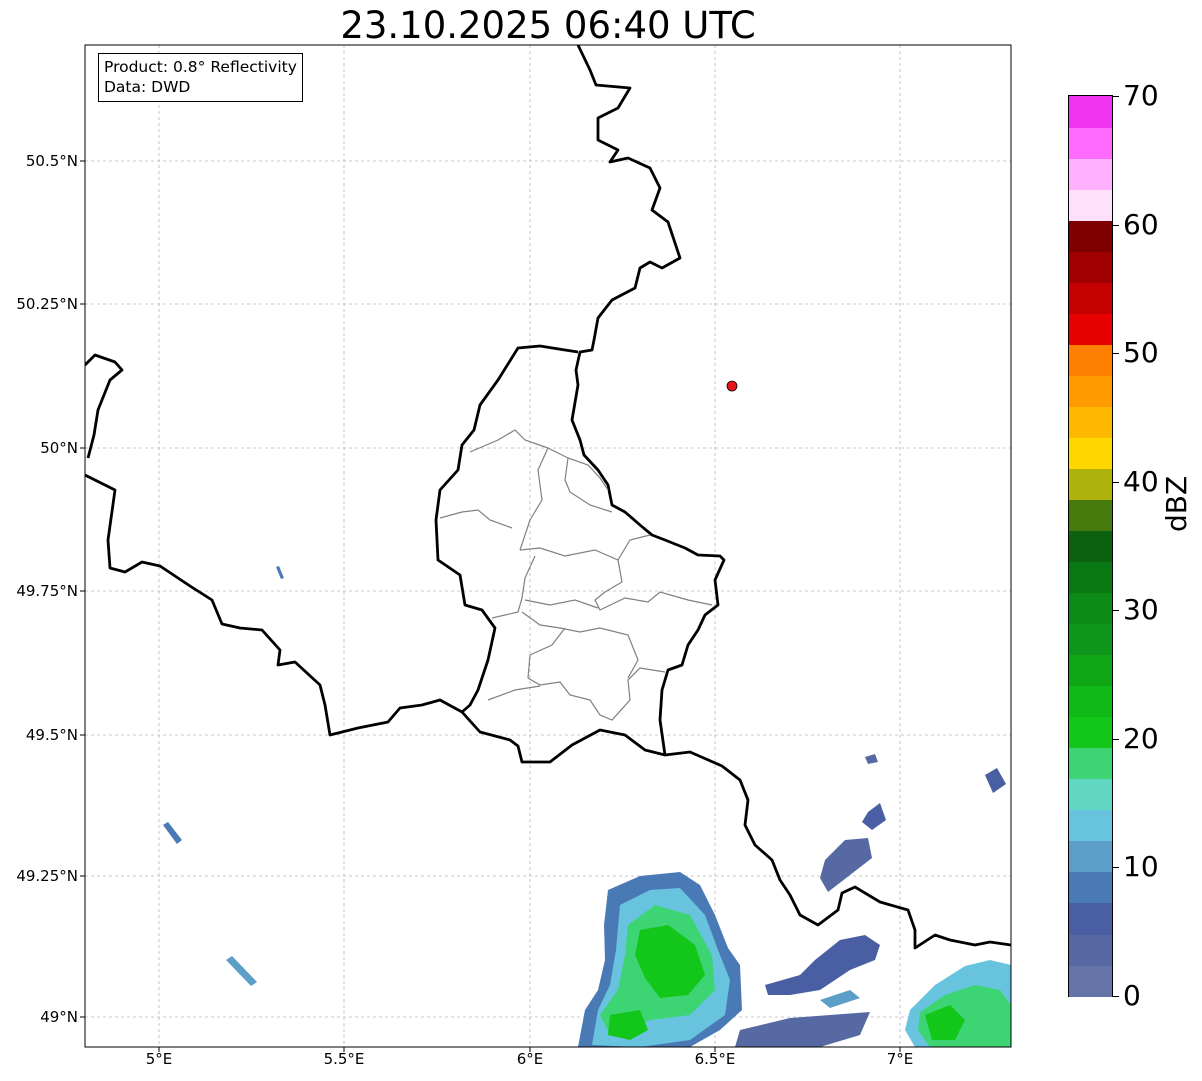 Image resolution: width=1202 pixels, height=1081 pixels. Describe the element at coordinates (47, 876) in the screenshot. I see `lat-tick-label: 49.25°N` at that location.